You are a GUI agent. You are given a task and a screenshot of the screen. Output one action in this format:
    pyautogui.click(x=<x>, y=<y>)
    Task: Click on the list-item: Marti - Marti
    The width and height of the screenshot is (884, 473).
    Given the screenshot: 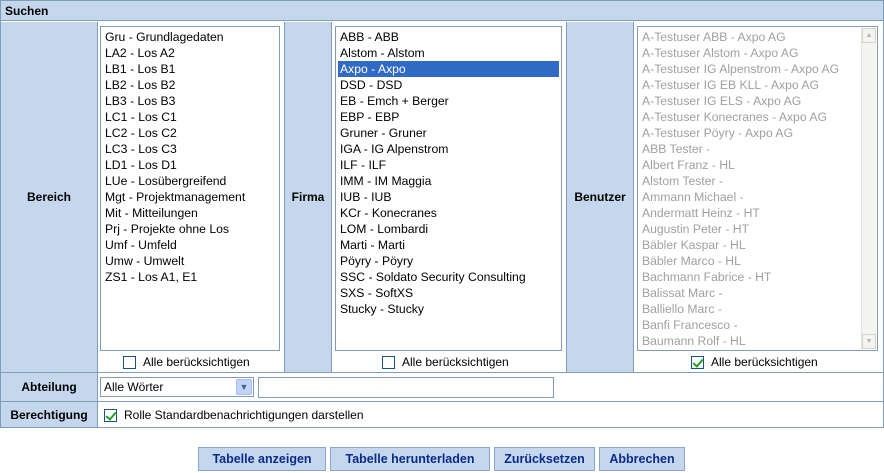 What is the action you would take?
    pyautogui.click(x=448, y=245)
    